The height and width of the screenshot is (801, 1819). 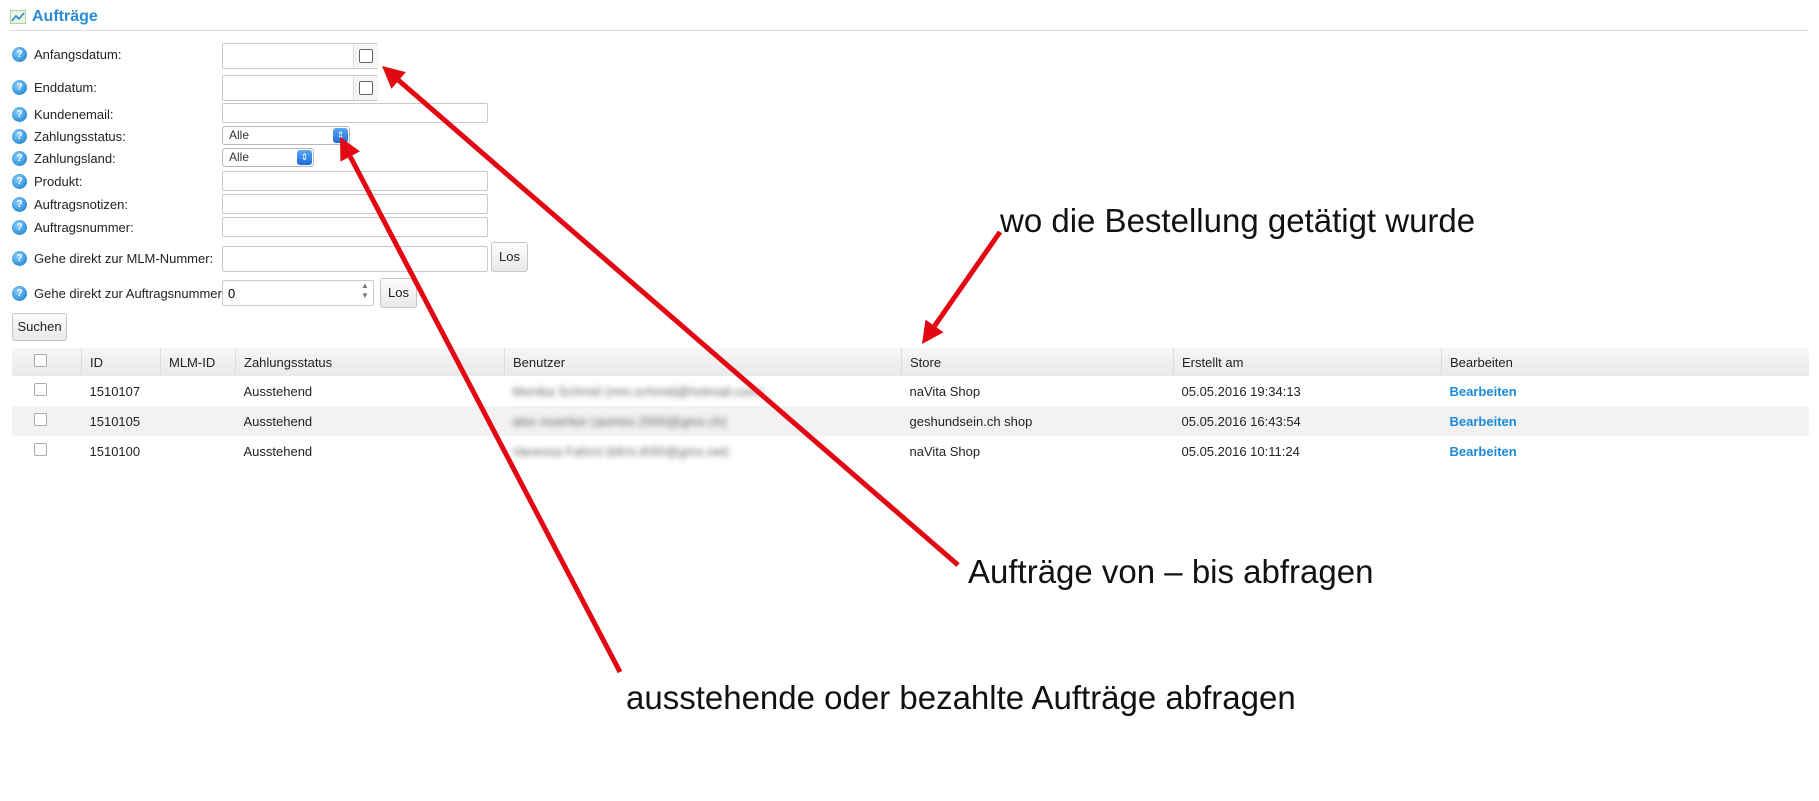 I want to click on order-id: 1510100, so click(x=115, y=451).